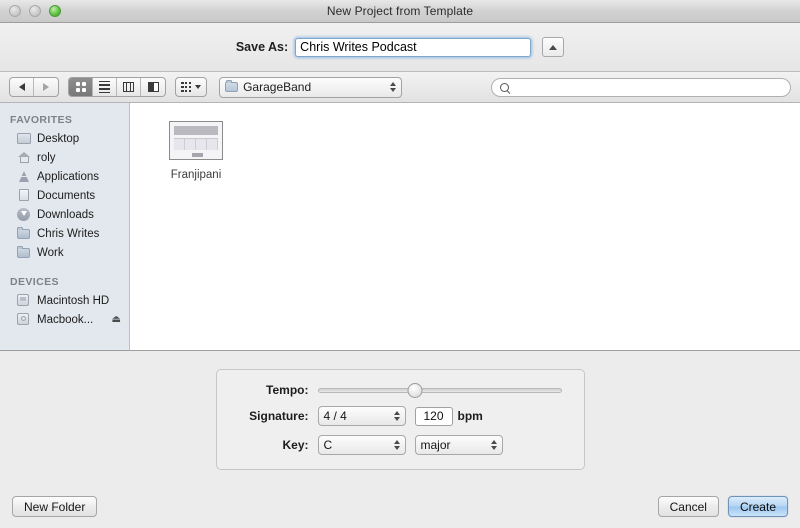 The width and height of the screenshot is (800, 528). I want to click on sidebar-section-devices-header: DEVICES, so click(34, 282).